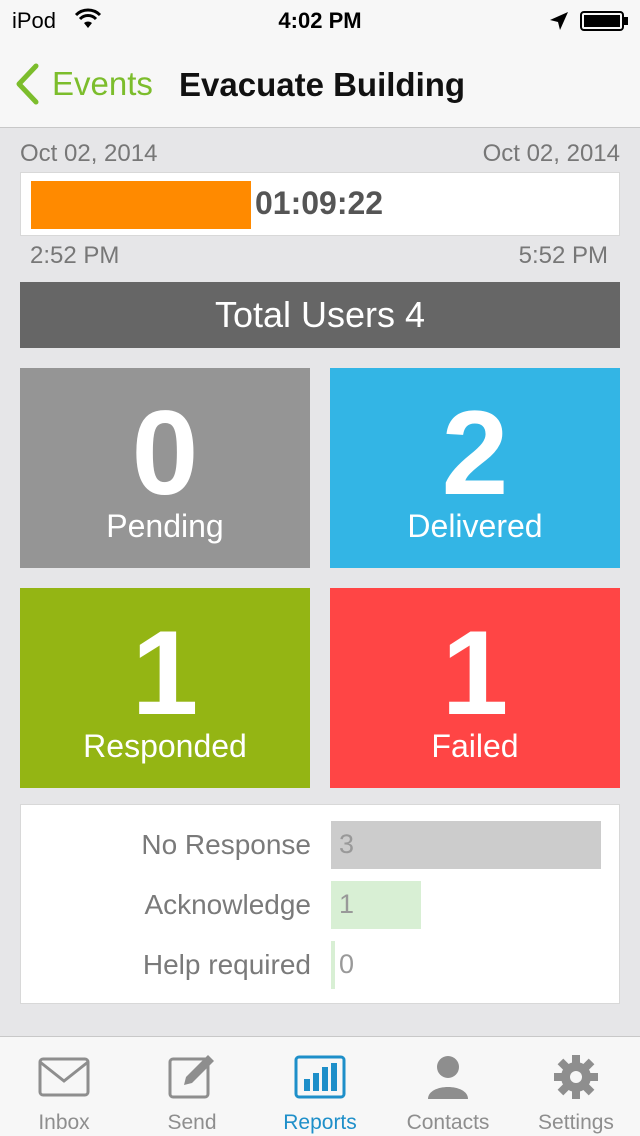  I want to click on tab-contacts: Contacts, so click(448, 1086).